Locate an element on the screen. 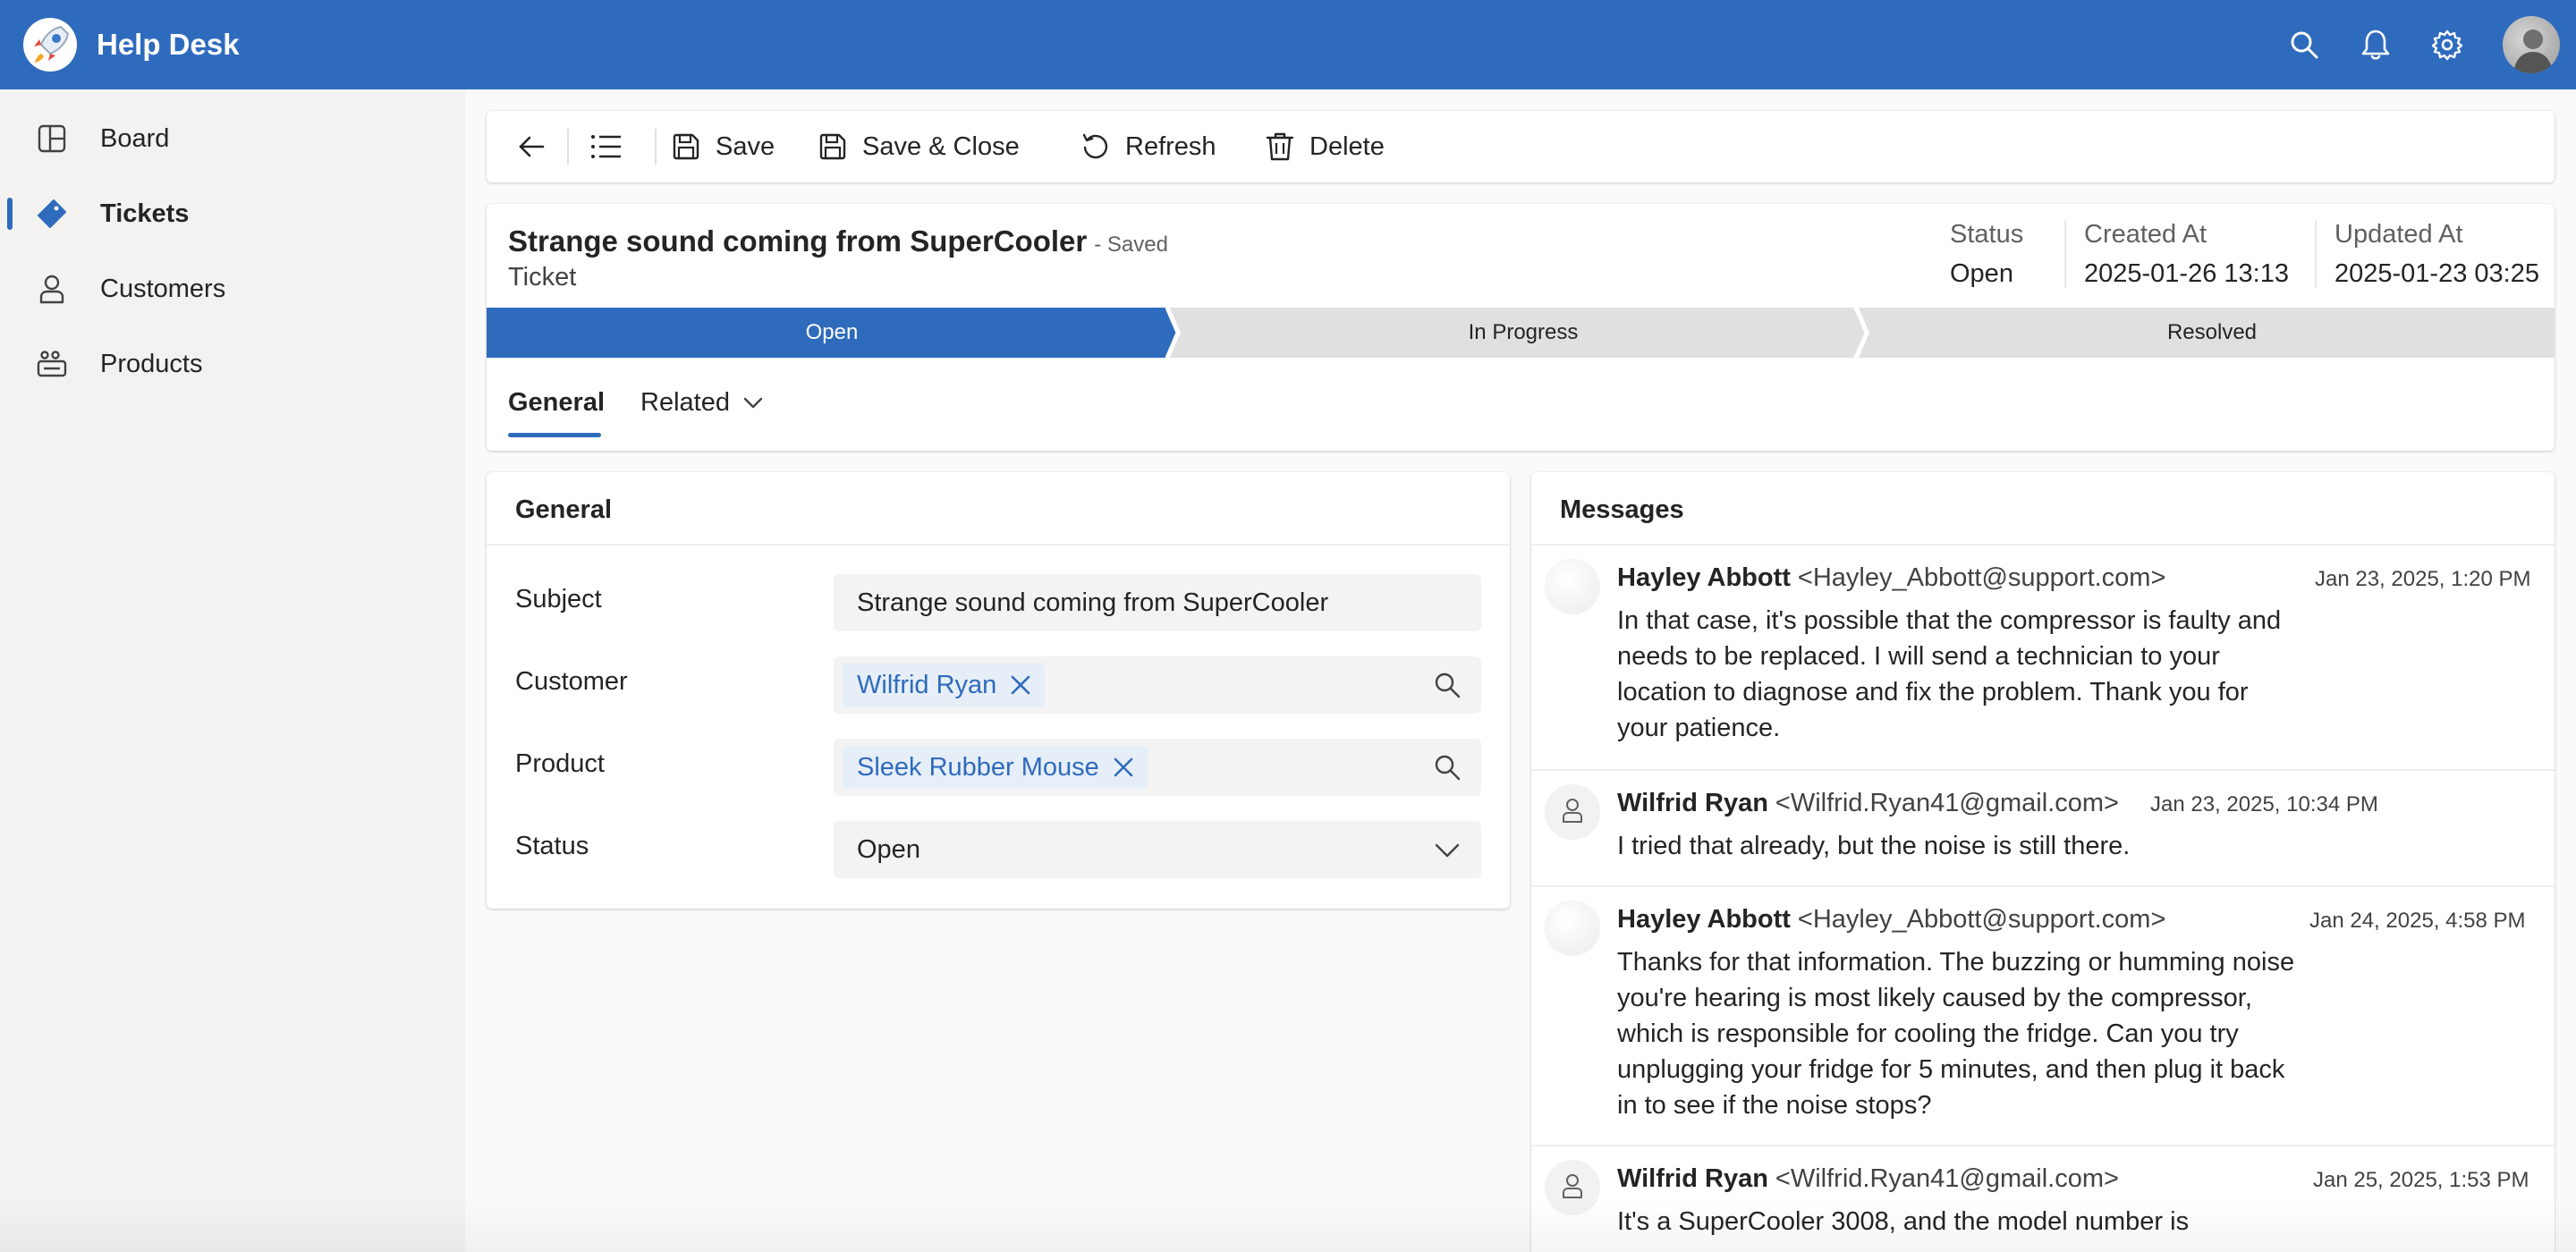  product-tag: Sleek Rubber Mouse is located at coordinates (995, 767).